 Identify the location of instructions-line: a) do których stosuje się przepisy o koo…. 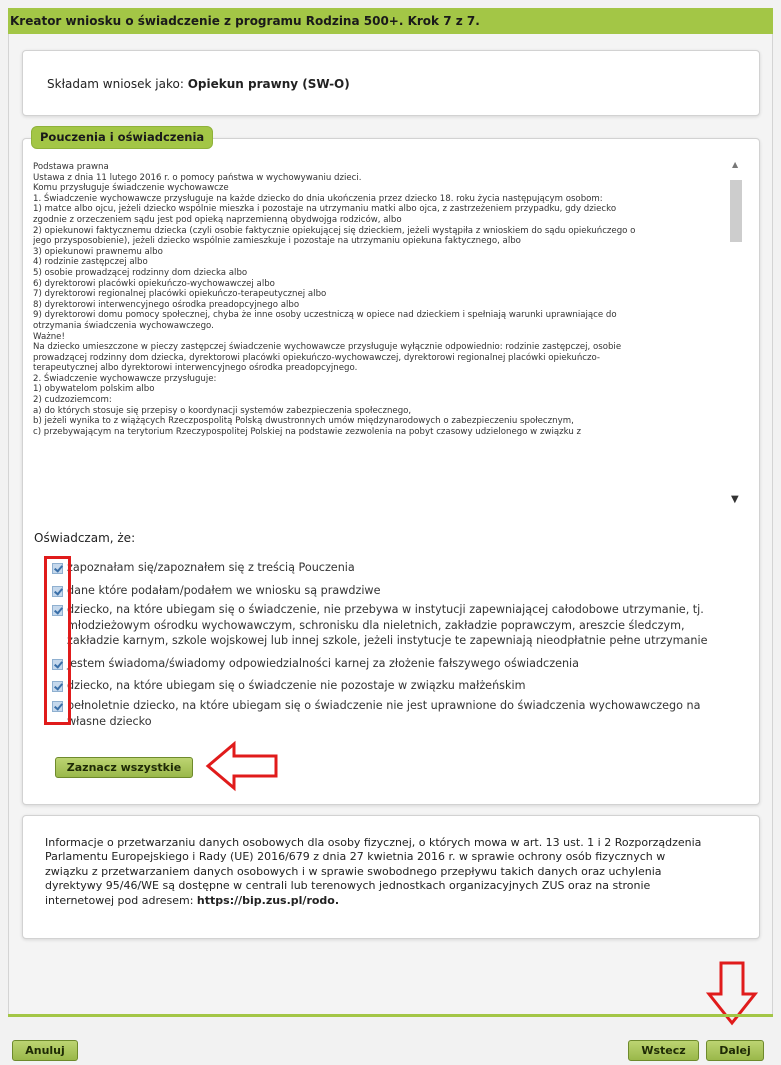
(222, 410).